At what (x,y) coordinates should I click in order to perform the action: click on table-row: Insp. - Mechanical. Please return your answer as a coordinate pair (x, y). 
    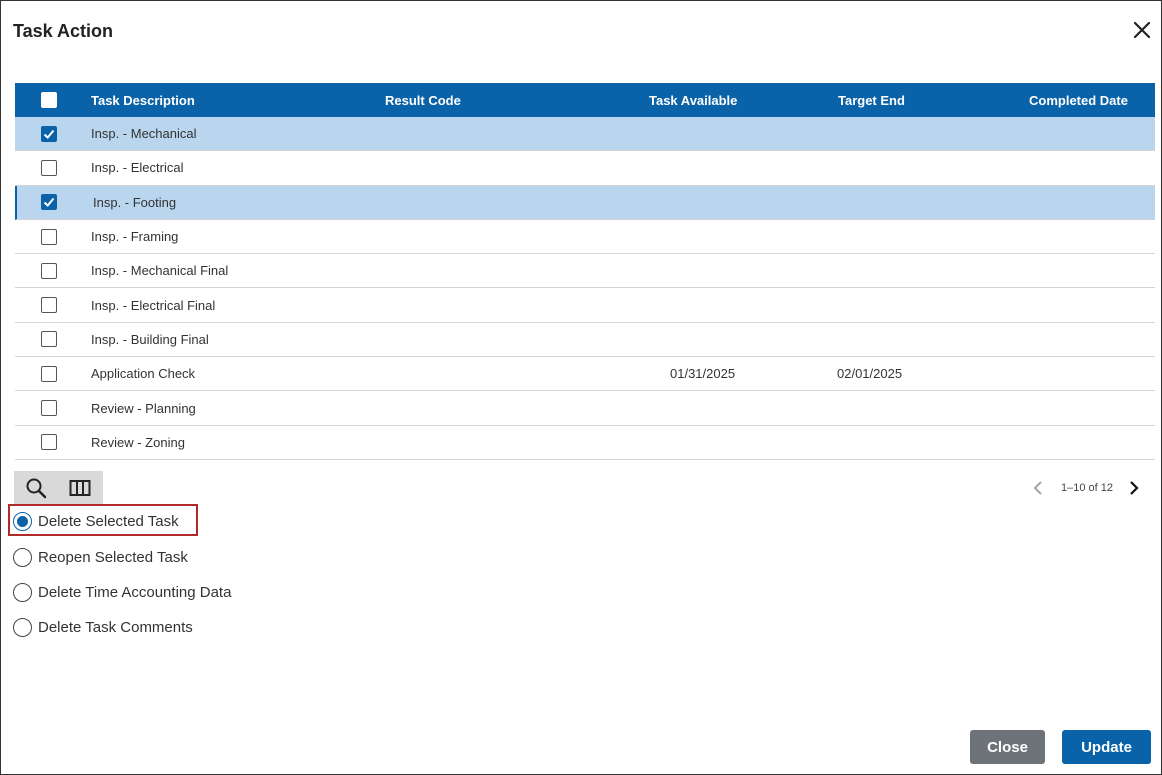
    Looking at the image, I should click on (585, 134).